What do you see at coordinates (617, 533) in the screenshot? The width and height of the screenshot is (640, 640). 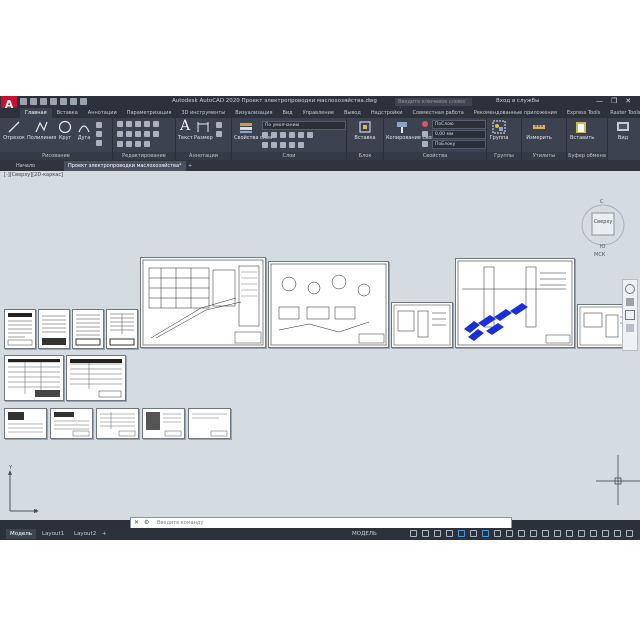 I see `clean-screen-icon` at bounding box center [617, 533].